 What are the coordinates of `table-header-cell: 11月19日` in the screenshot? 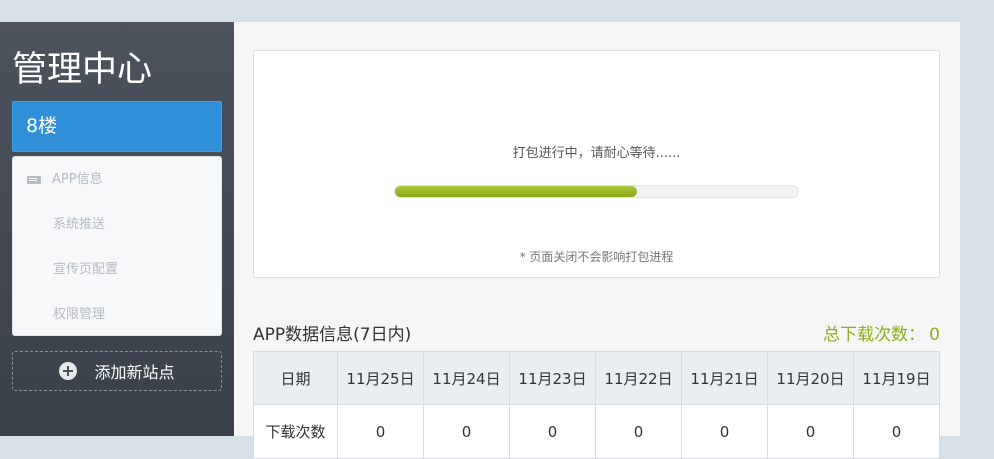 It's located at (896, 378).